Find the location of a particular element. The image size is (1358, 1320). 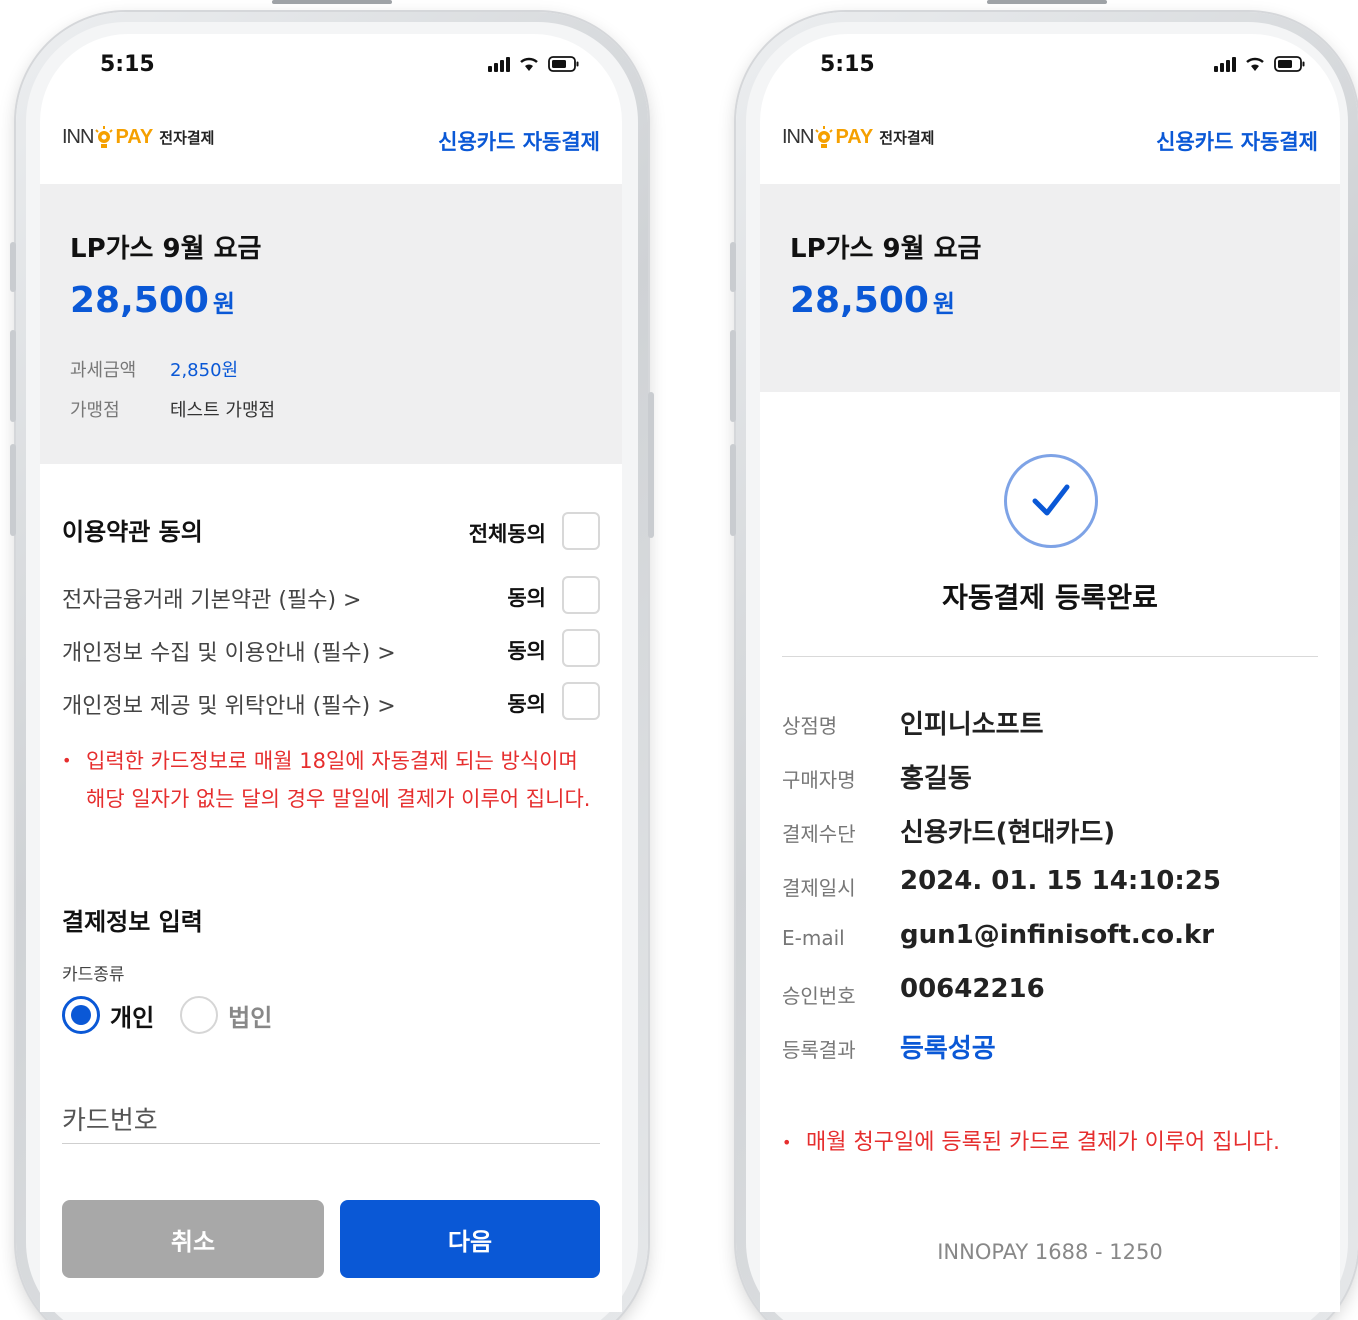

innopay-logo: INN PAY 전자결제 is located at coordinates (858, 137).